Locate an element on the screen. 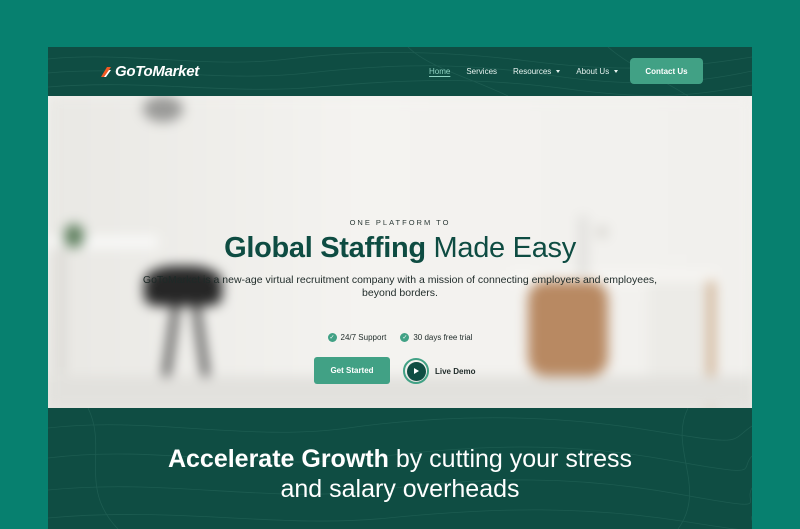 This screenshot has height=529, width=800. contact-us-button: Contact Us is located at coordinates (666, 71).